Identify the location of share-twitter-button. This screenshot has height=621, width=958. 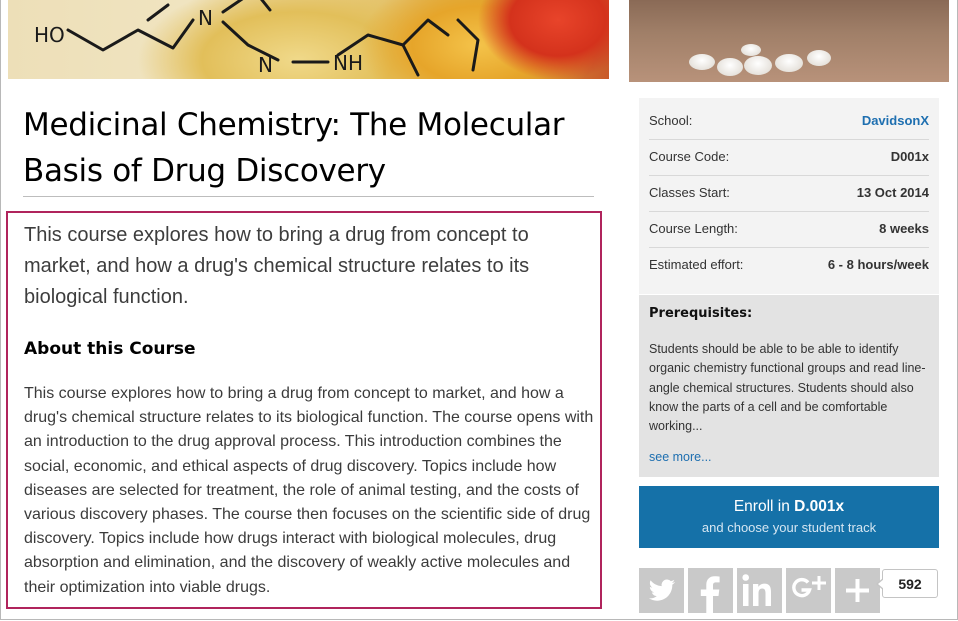
(661, 590).